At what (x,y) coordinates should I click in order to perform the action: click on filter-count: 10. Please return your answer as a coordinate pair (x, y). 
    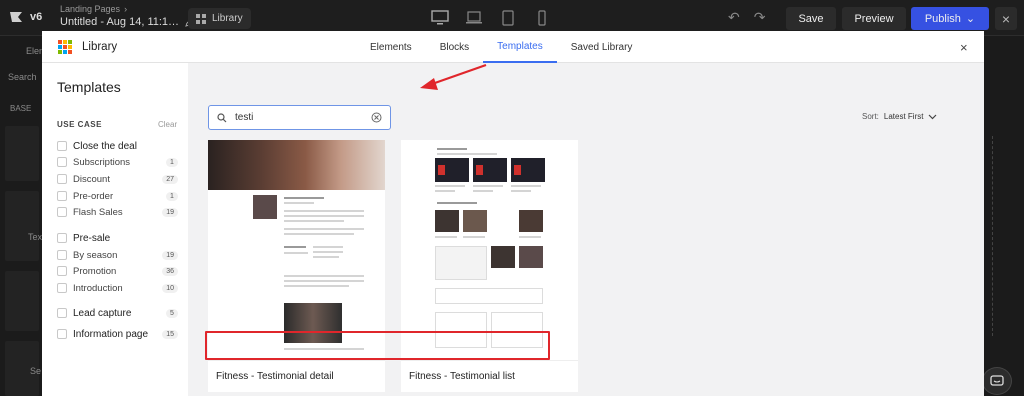
    Looking at the image, I should click on (170, 288).